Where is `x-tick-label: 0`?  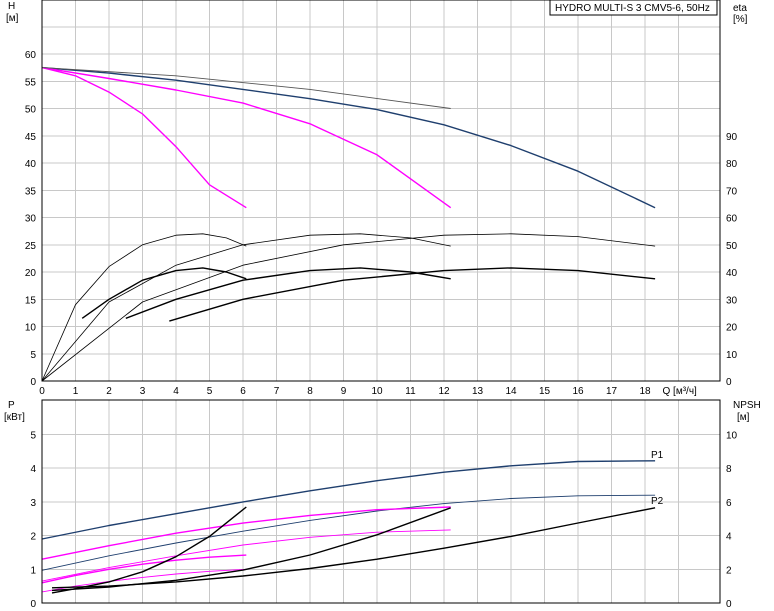
x-tick-label: 0 is located at coordinates (42, 391).